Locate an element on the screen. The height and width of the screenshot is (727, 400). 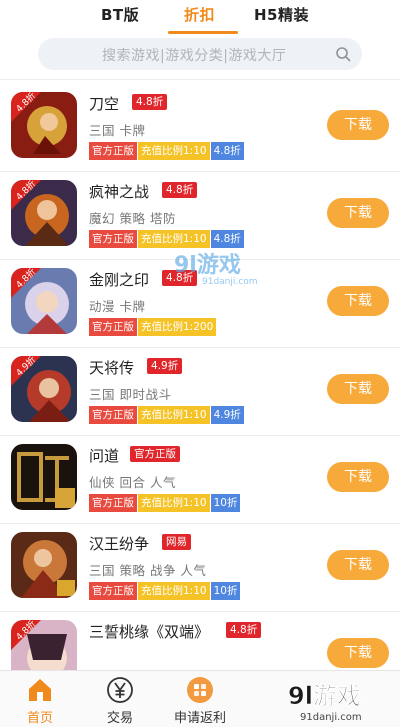
watermark-domain-corner: 91danji.com is located at coordinates (331, 717).